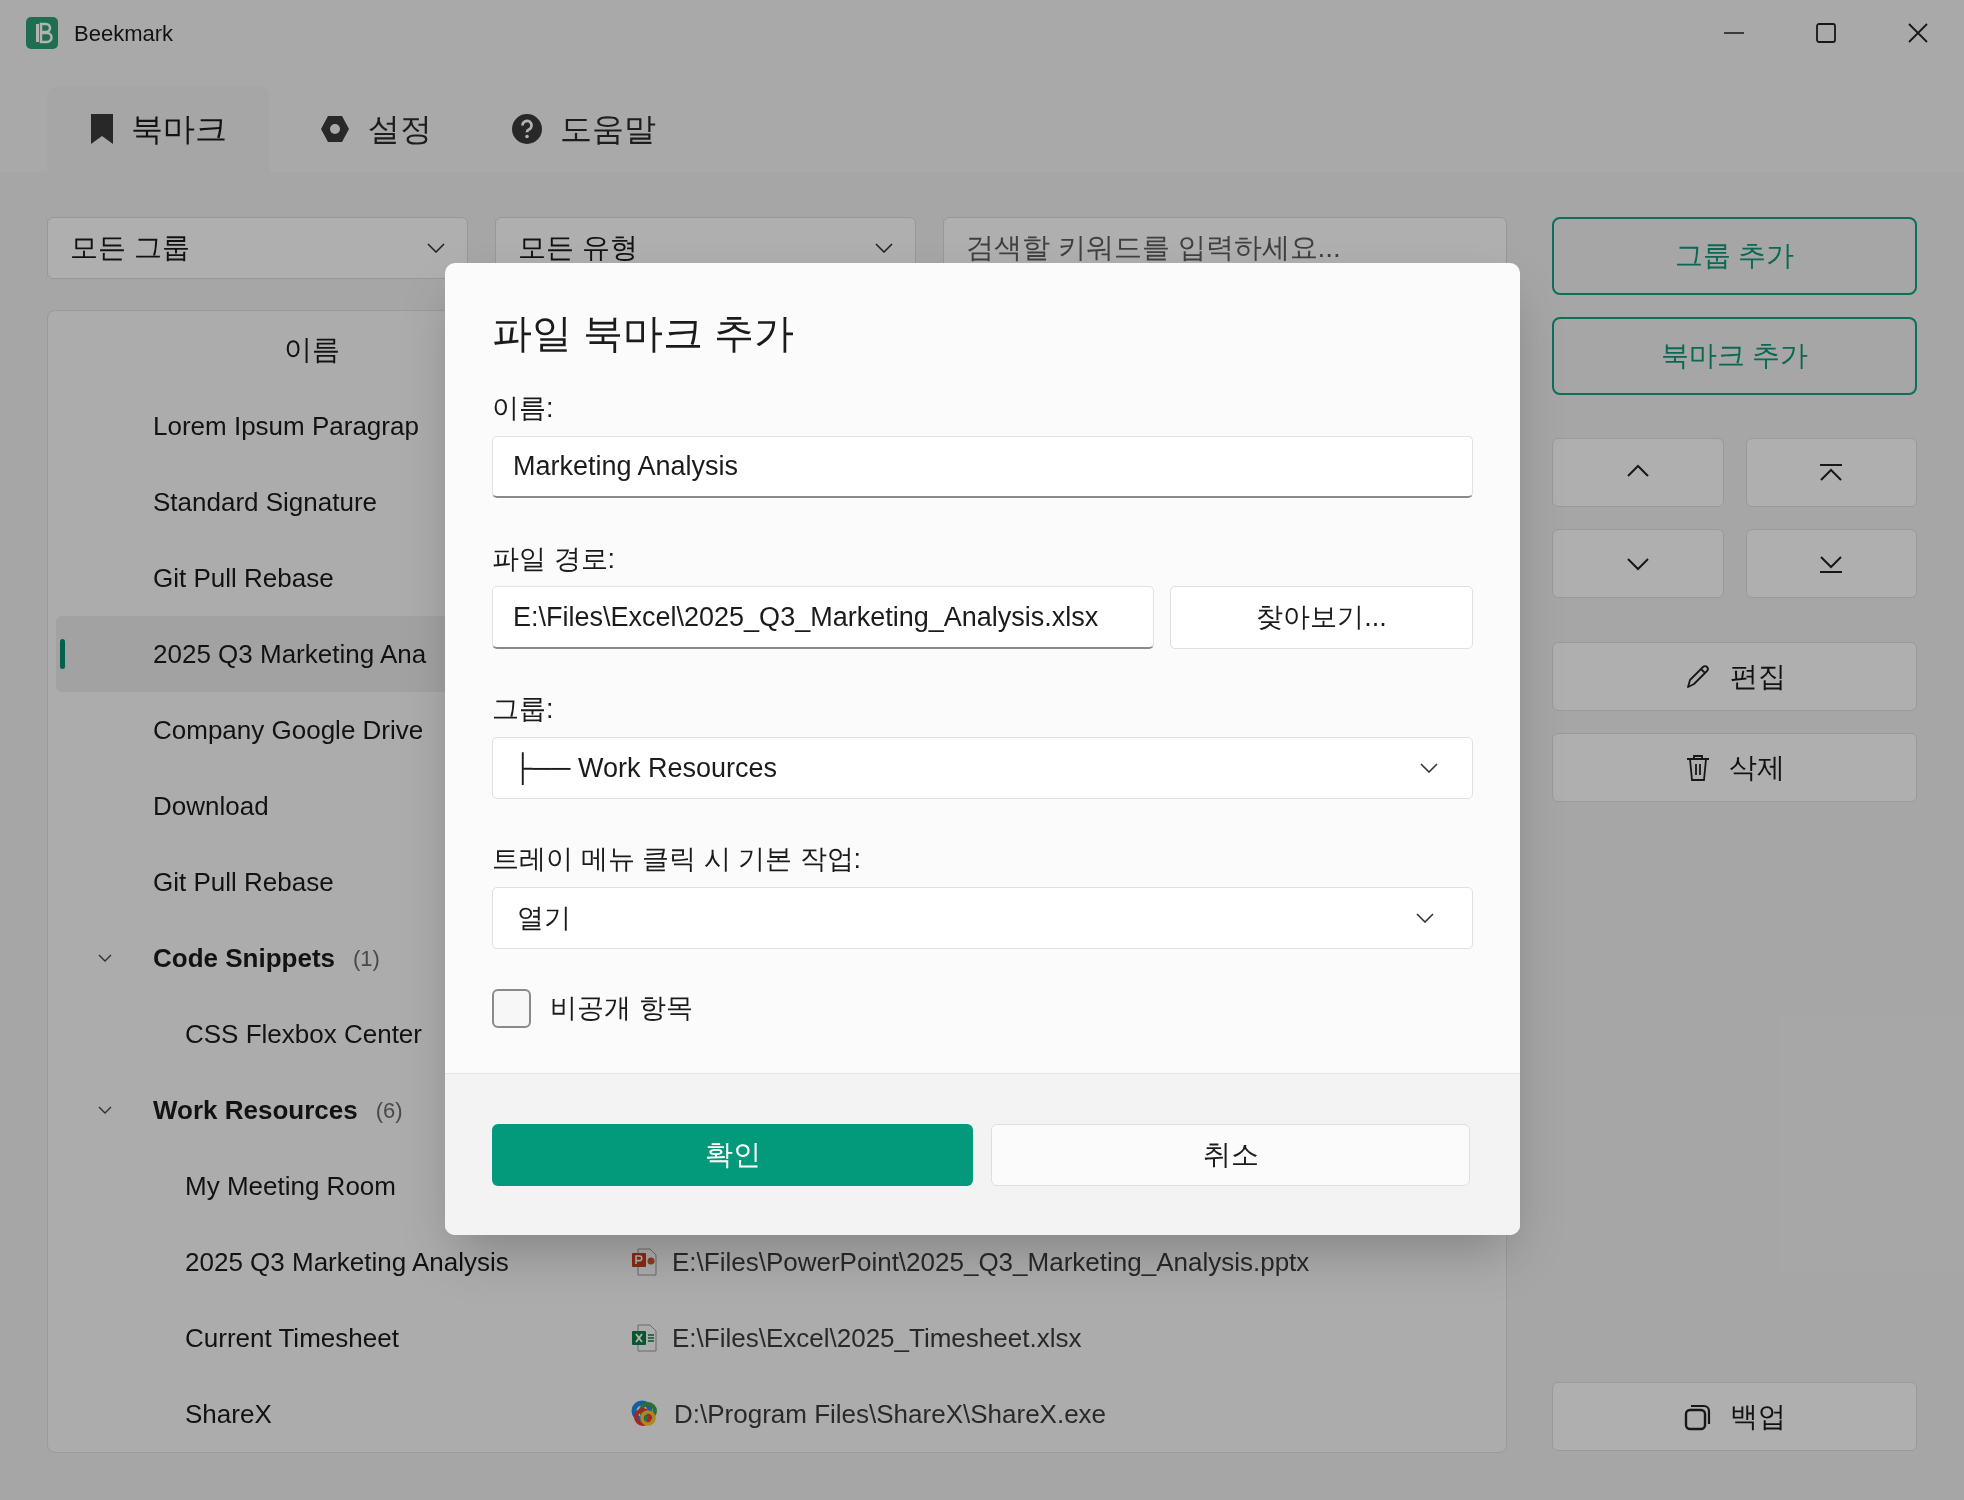 The height and width of the screenshot is (1500, 1964). I want to click on file-path: E:\Files\PowerPoint\2025_Q3_Marketing_Analysis.pptx, so click(991, 1262).